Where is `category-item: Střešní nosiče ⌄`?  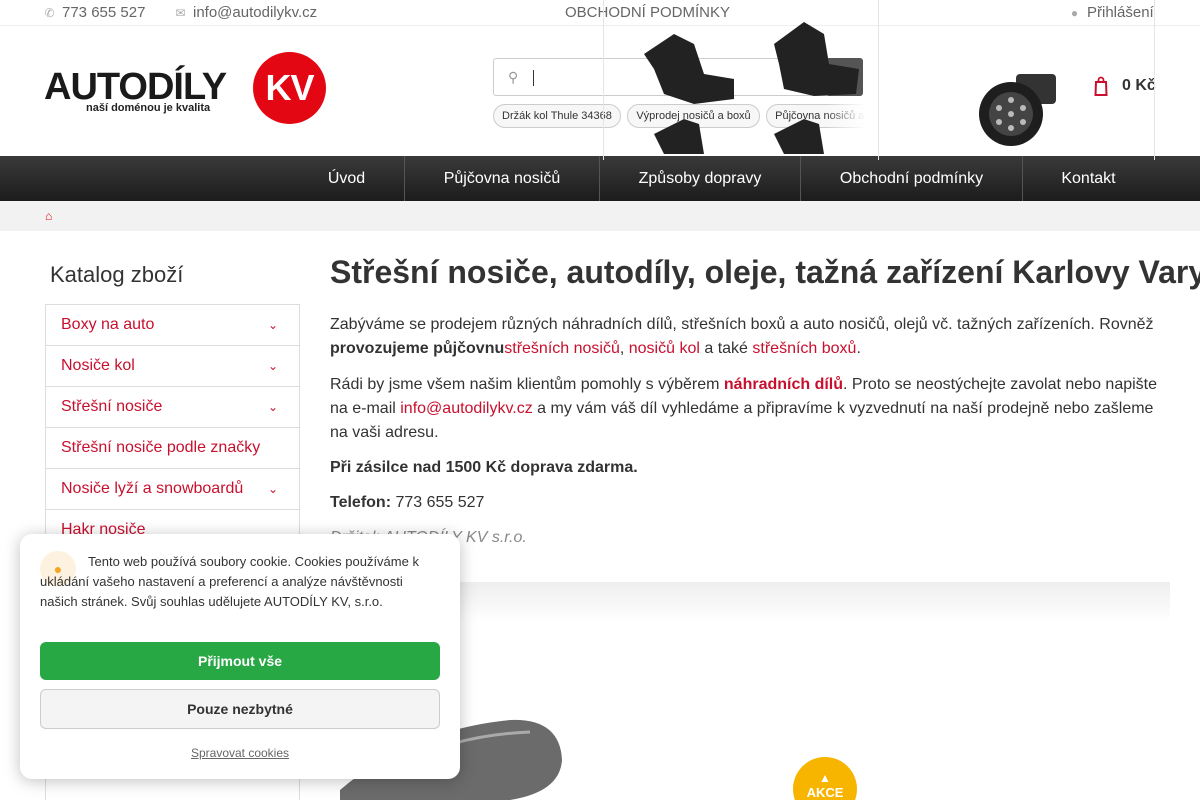
category-item: Střešní nosiče ⌄ is located at coordinates (172, 407).